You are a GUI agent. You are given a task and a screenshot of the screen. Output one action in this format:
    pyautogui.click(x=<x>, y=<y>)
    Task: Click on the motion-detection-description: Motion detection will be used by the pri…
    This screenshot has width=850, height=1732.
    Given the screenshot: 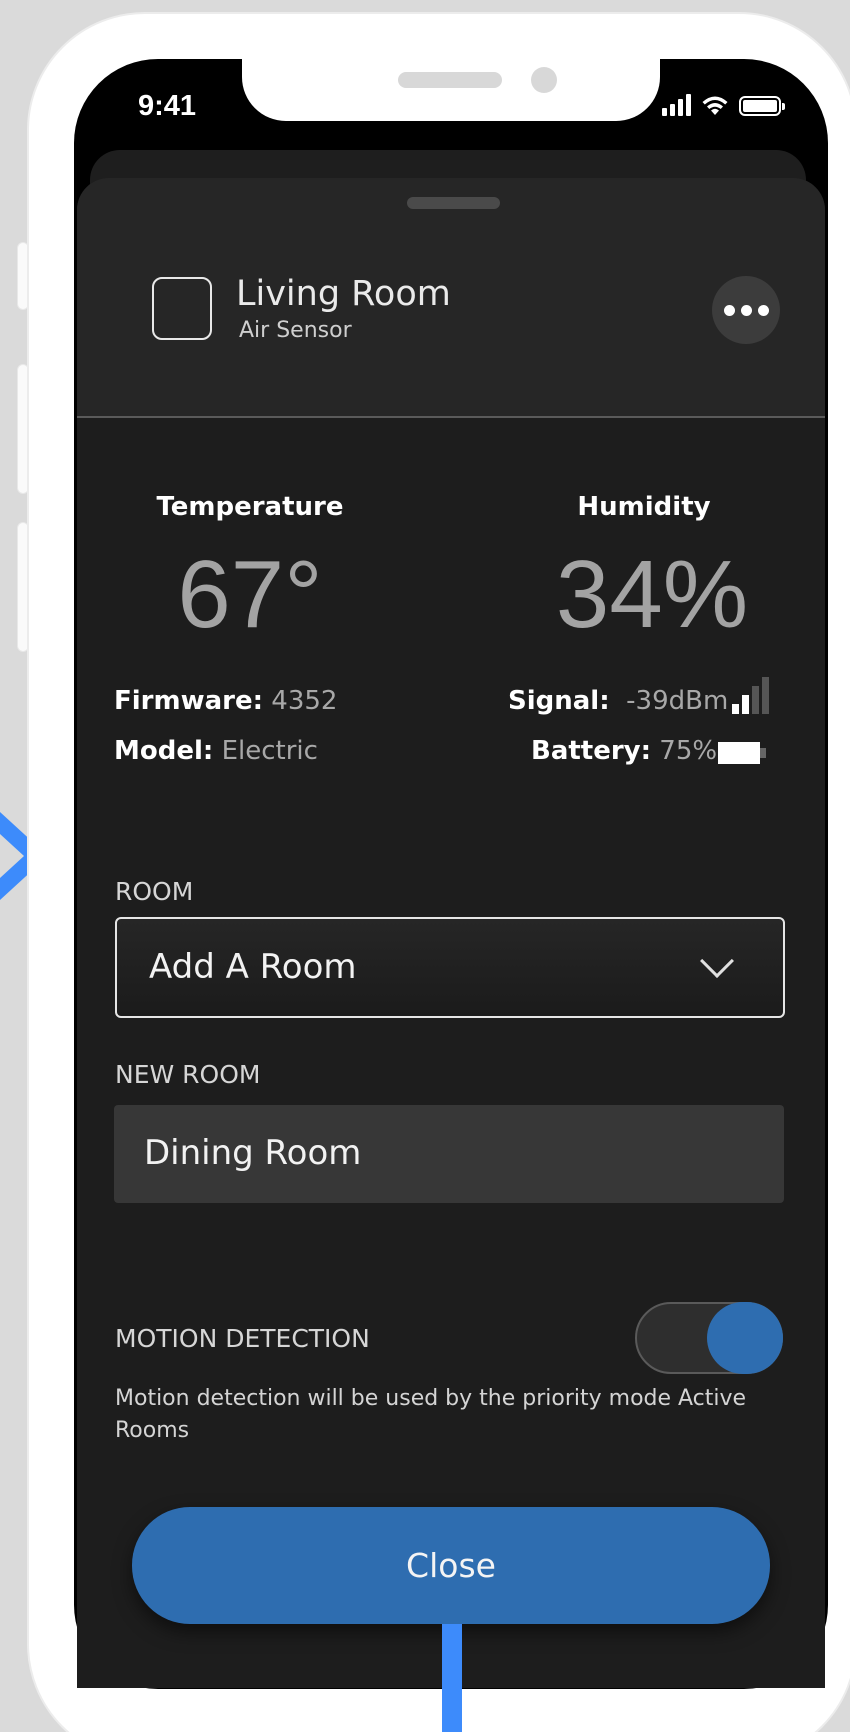 What is the action you would take?
    pyautogui.click(x=431, y=1414)
    